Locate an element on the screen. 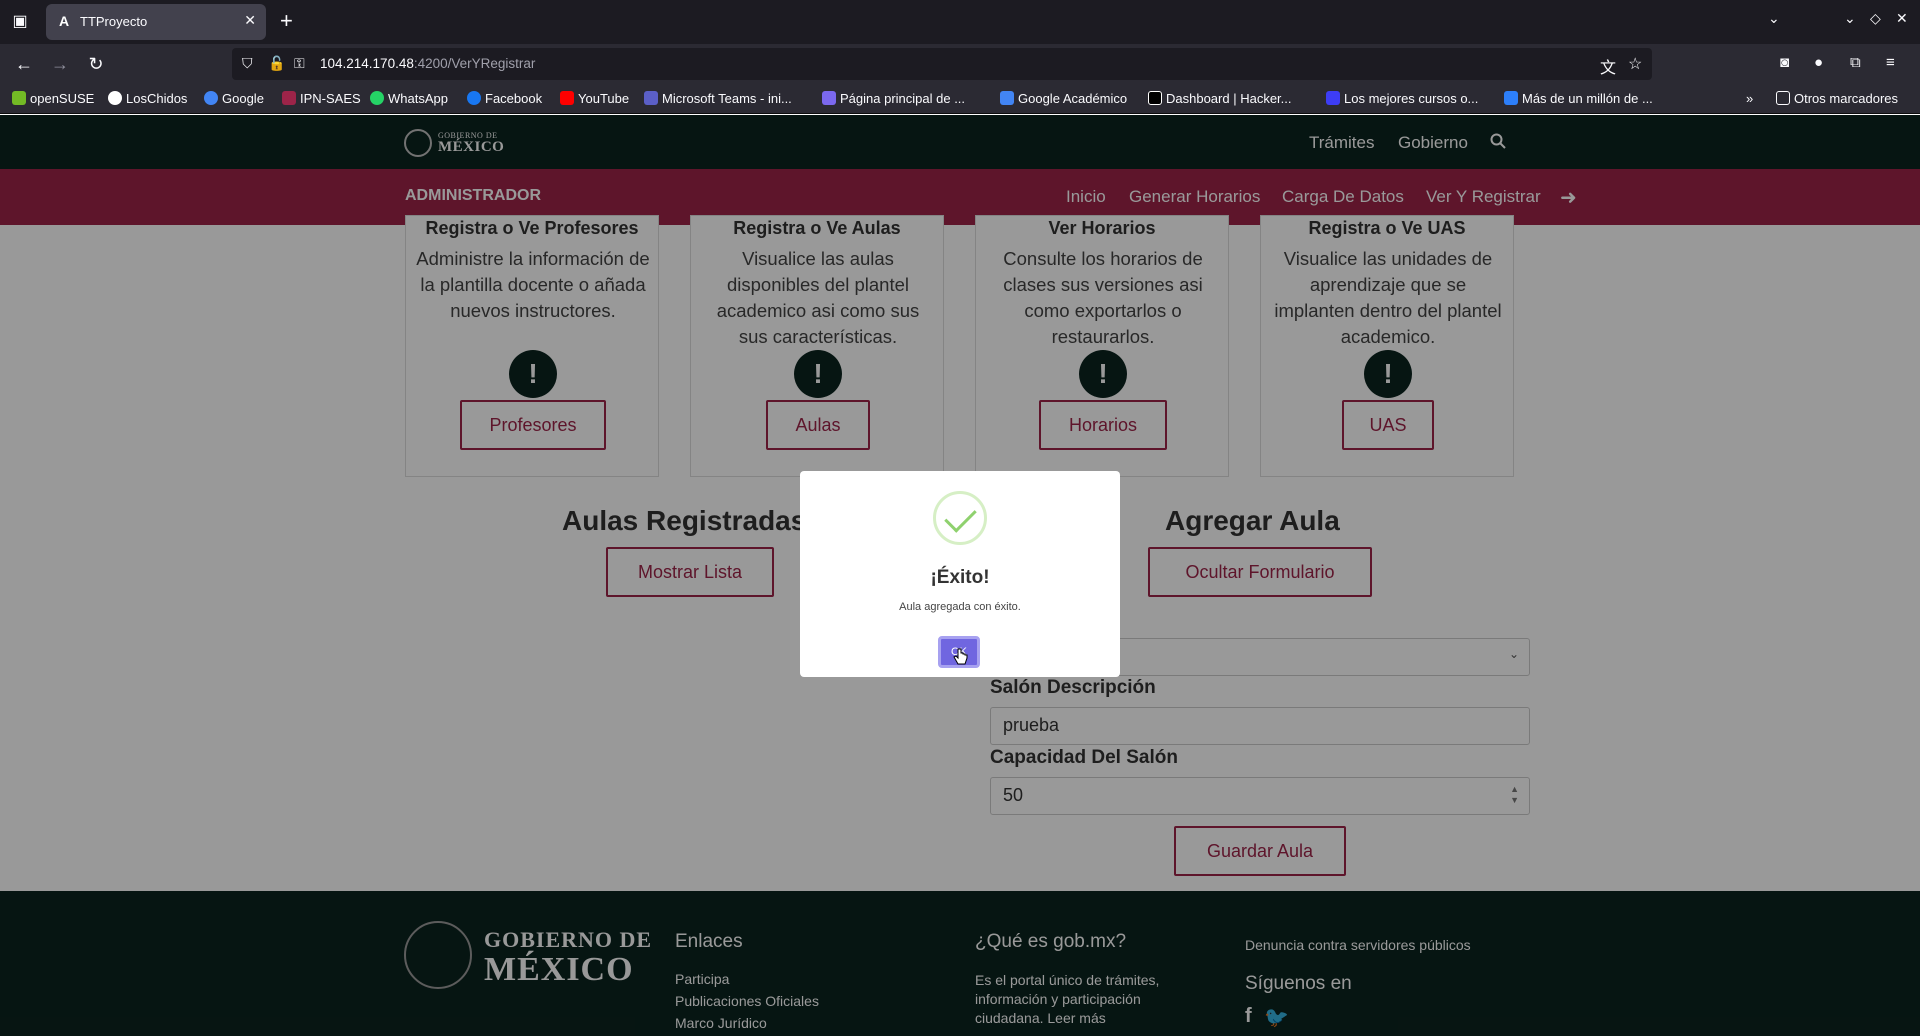  pocket-icon: ◙ is located at coordinates (1784, 62).